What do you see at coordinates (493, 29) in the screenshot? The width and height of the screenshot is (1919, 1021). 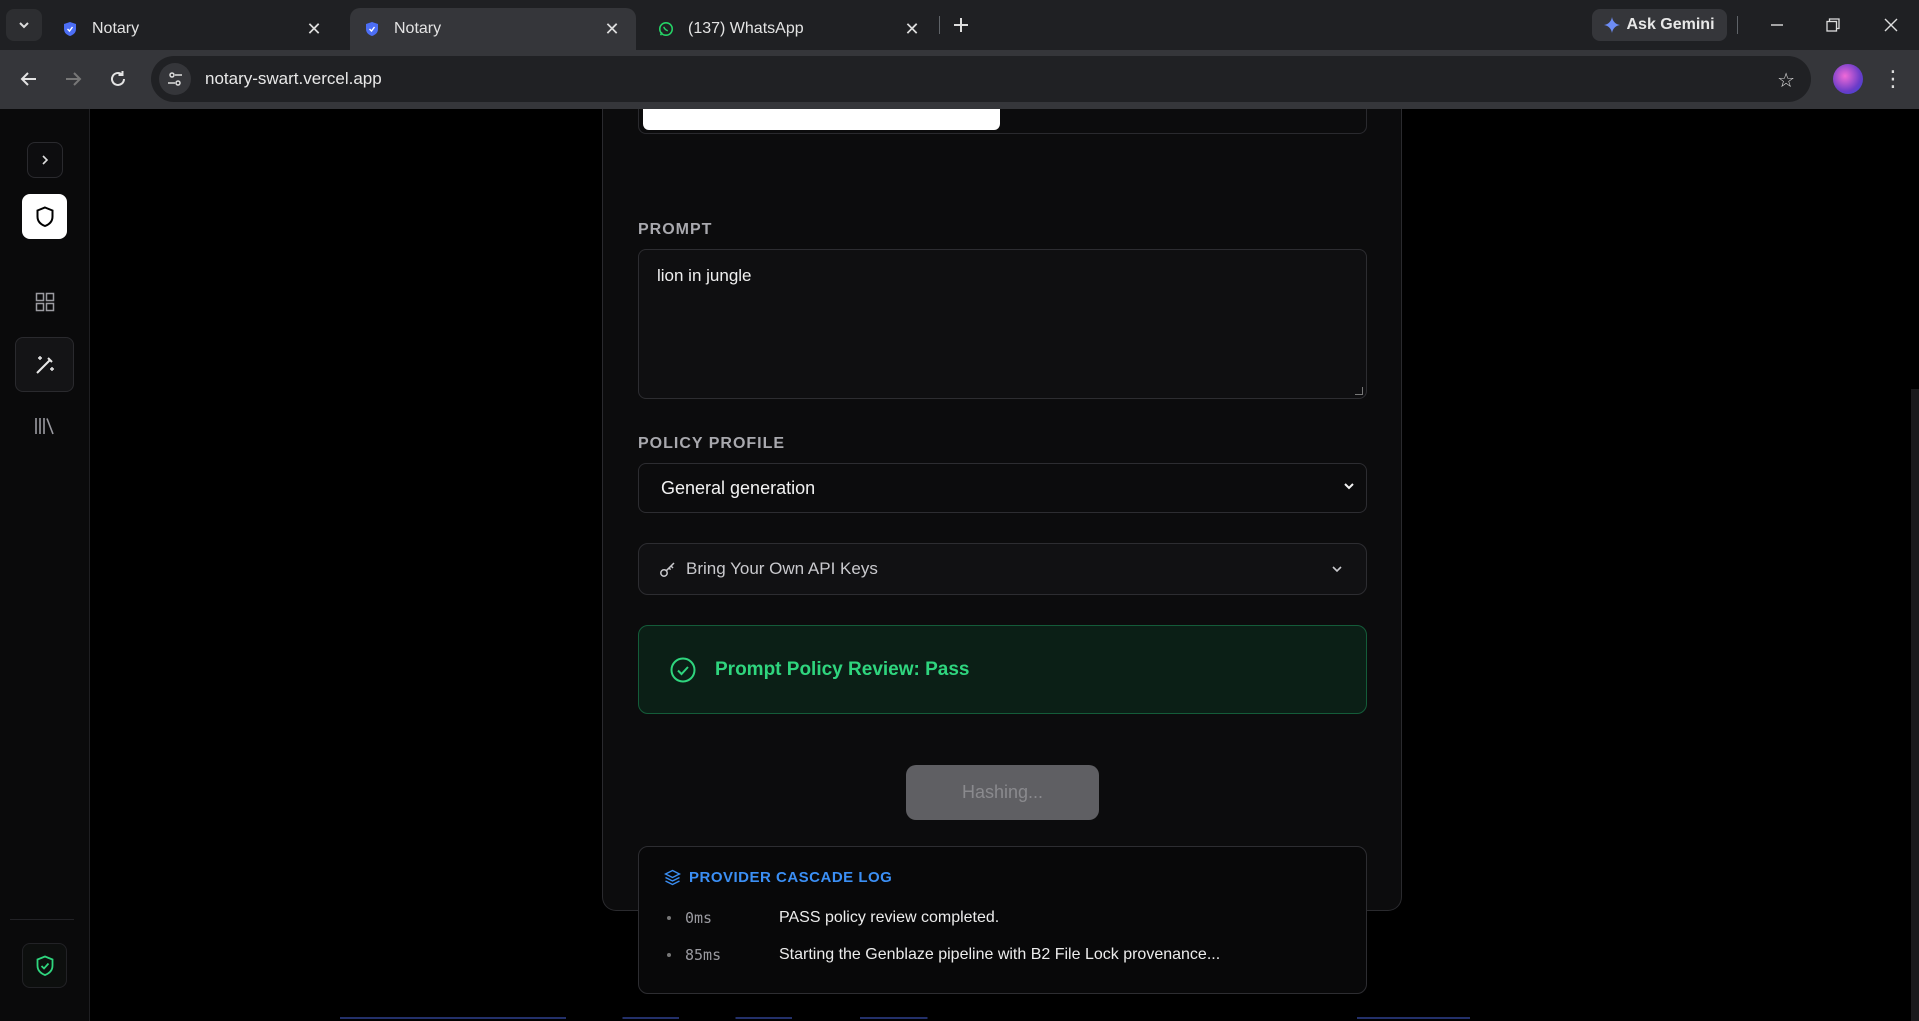 I see `tab-notary-2: Notary ✕` at bounding box center [493, 29].